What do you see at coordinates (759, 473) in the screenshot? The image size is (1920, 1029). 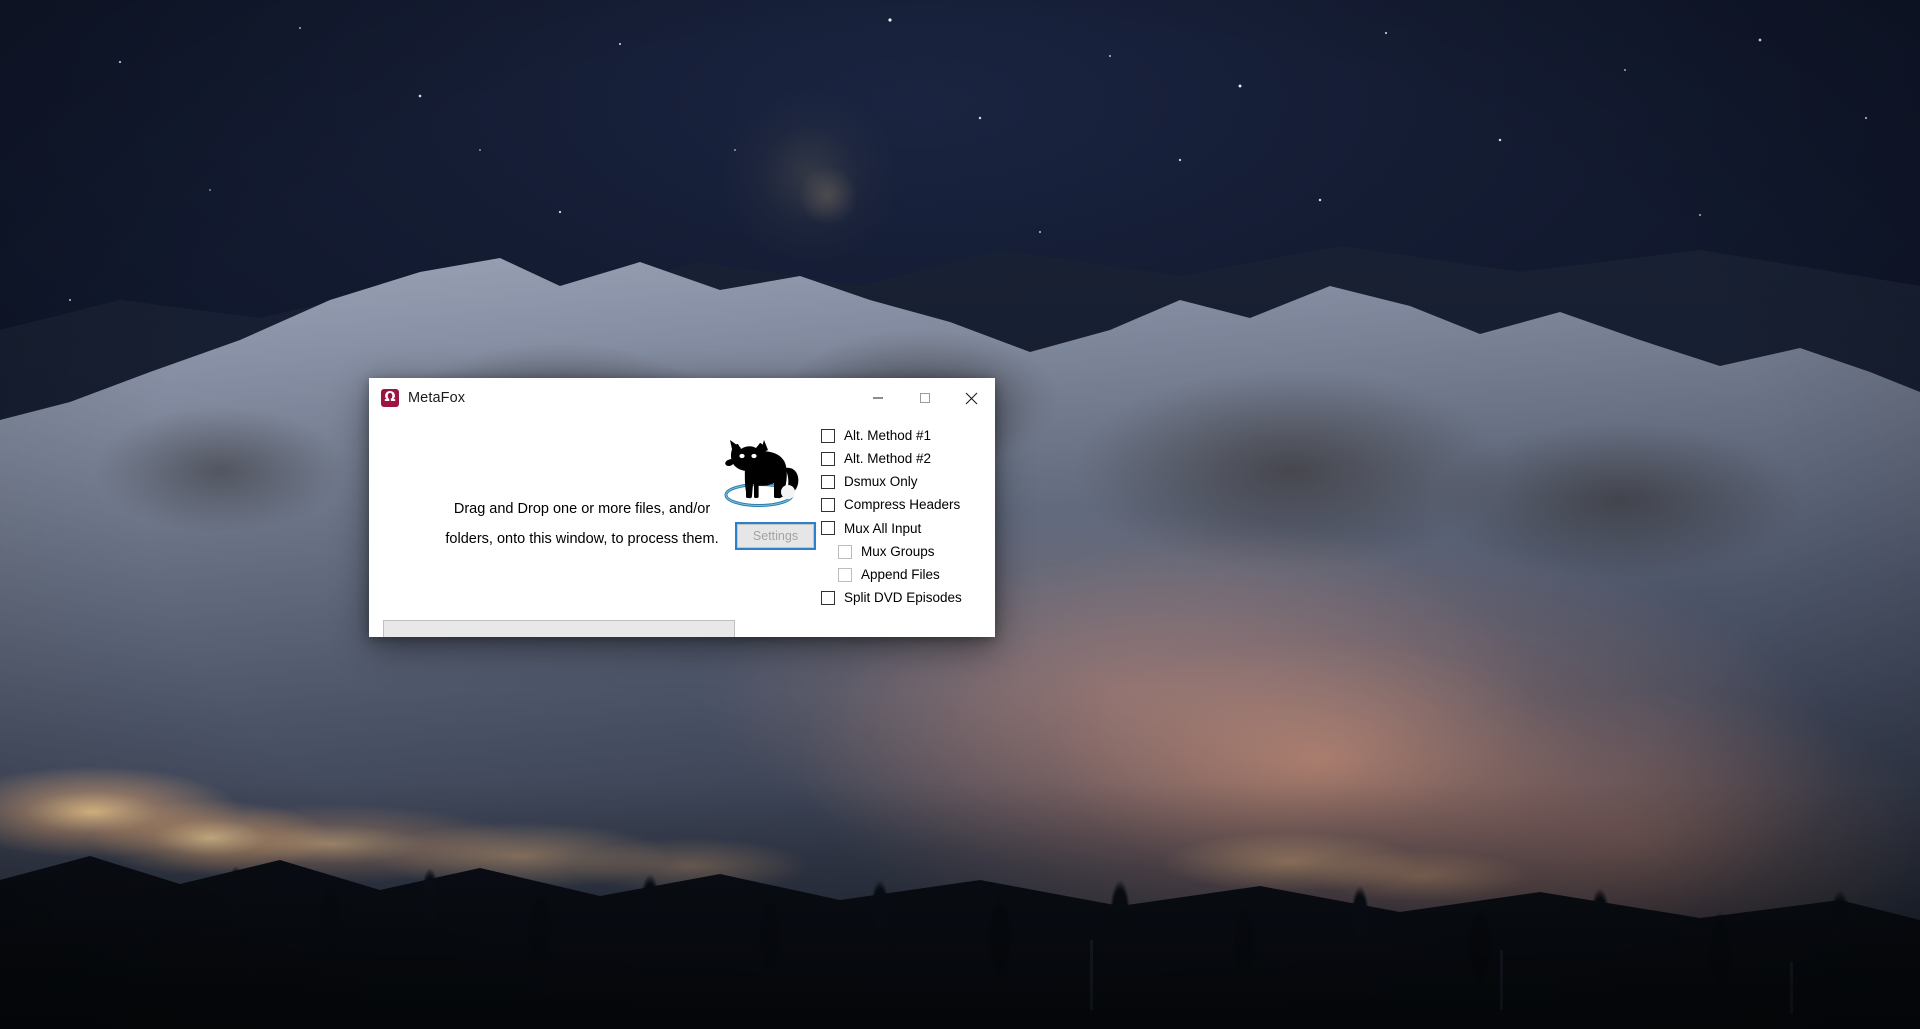 I see `wolf-logo` at bounding box center [759, 473].